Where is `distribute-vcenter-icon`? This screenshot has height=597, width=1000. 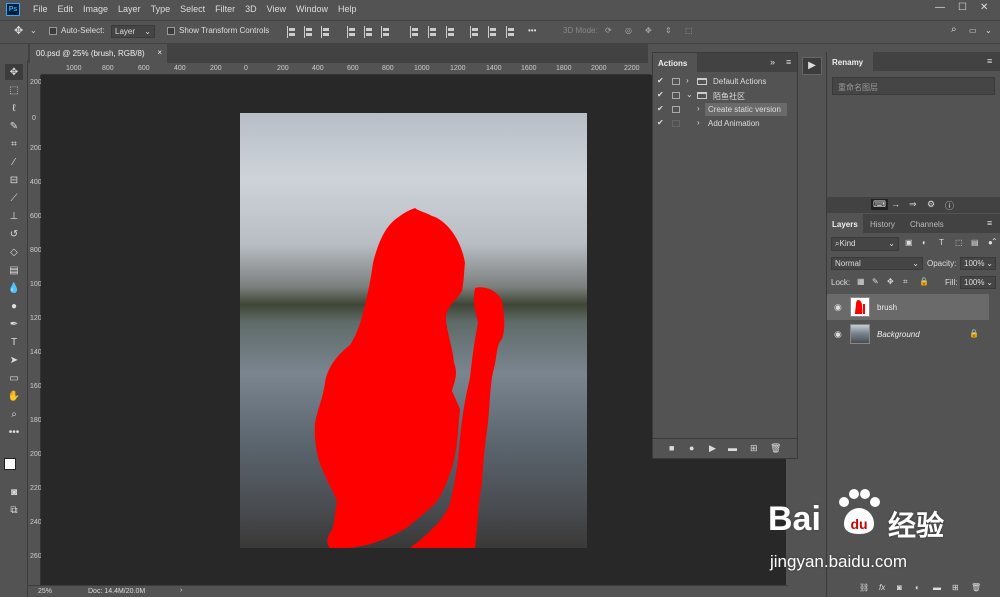
distribute-vcenter-icon is located at coordinates (432, 32).